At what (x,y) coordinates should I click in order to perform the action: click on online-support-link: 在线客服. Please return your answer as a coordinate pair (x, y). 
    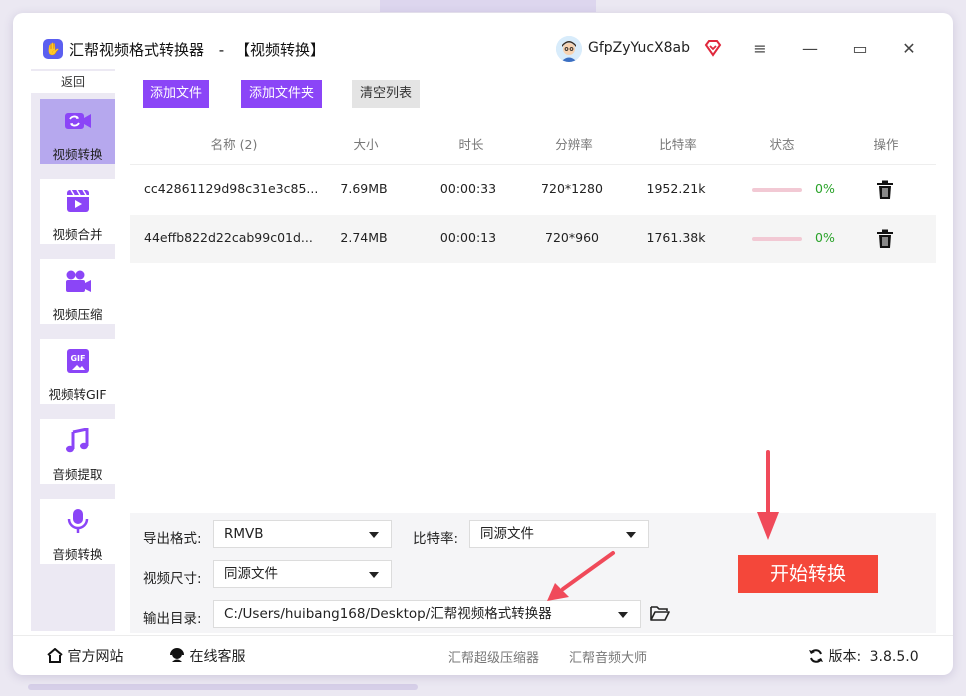
    Looking at the image, I should click on (207, 656).